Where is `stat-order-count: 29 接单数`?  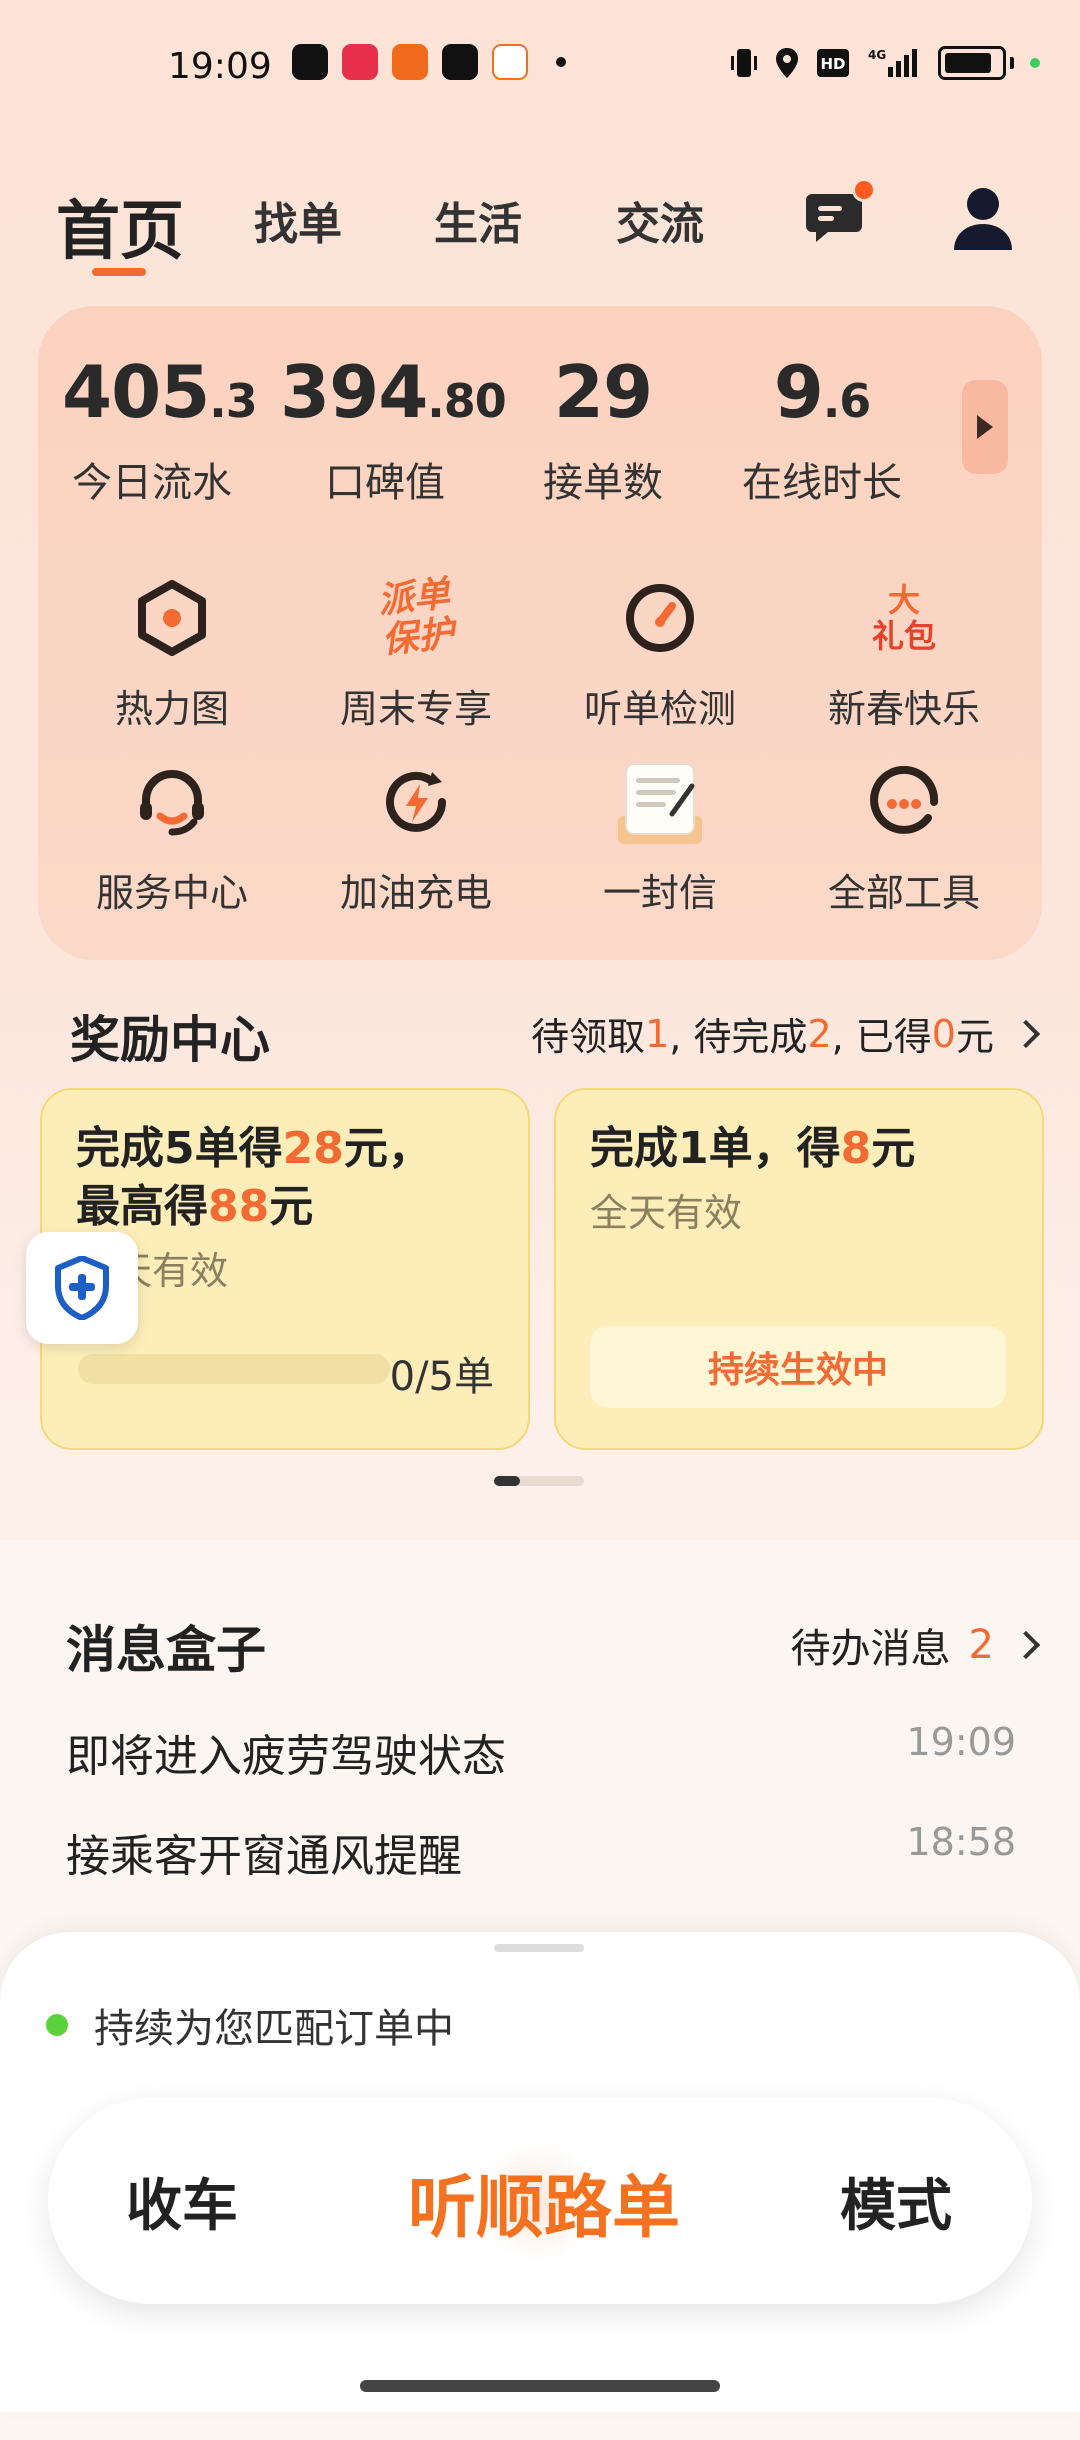 stat-order-count: 29 接单数 is located at coordinates (603, 429).